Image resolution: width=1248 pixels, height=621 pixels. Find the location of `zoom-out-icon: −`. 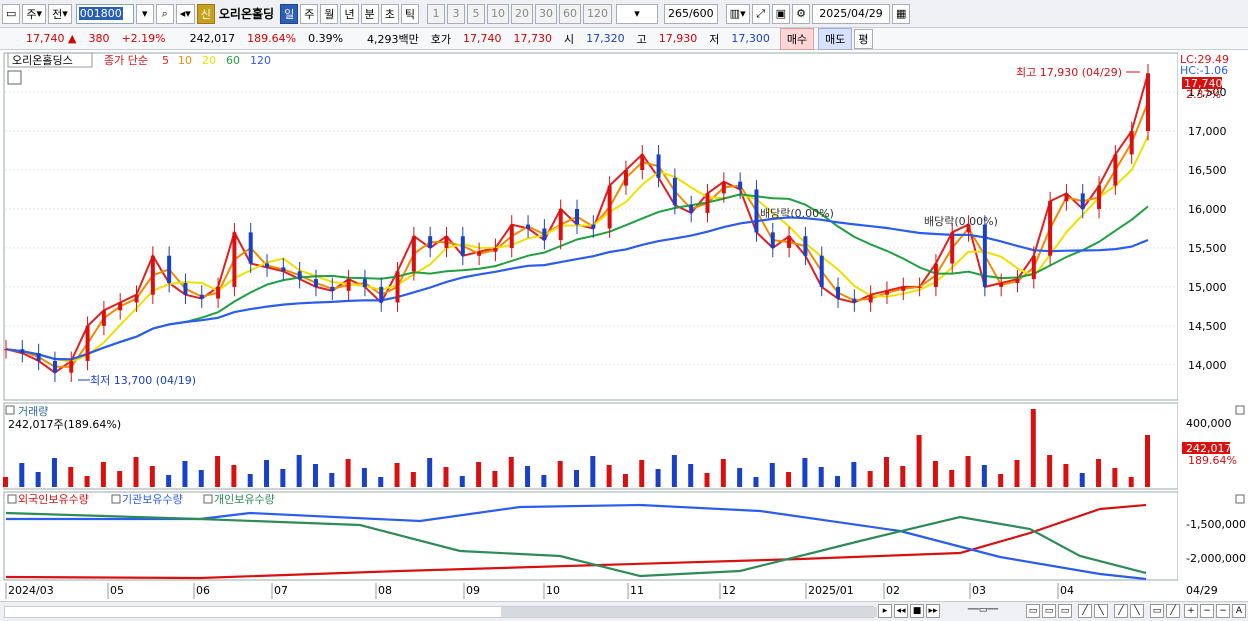

zoom-out-icon: − is located at coordinates (1223, 611).